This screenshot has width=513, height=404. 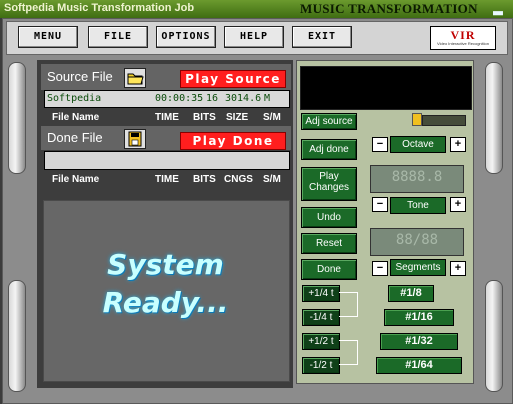 I want to click on step-minus-quarter-button: -1/4 t, so click(x=321, y=317).